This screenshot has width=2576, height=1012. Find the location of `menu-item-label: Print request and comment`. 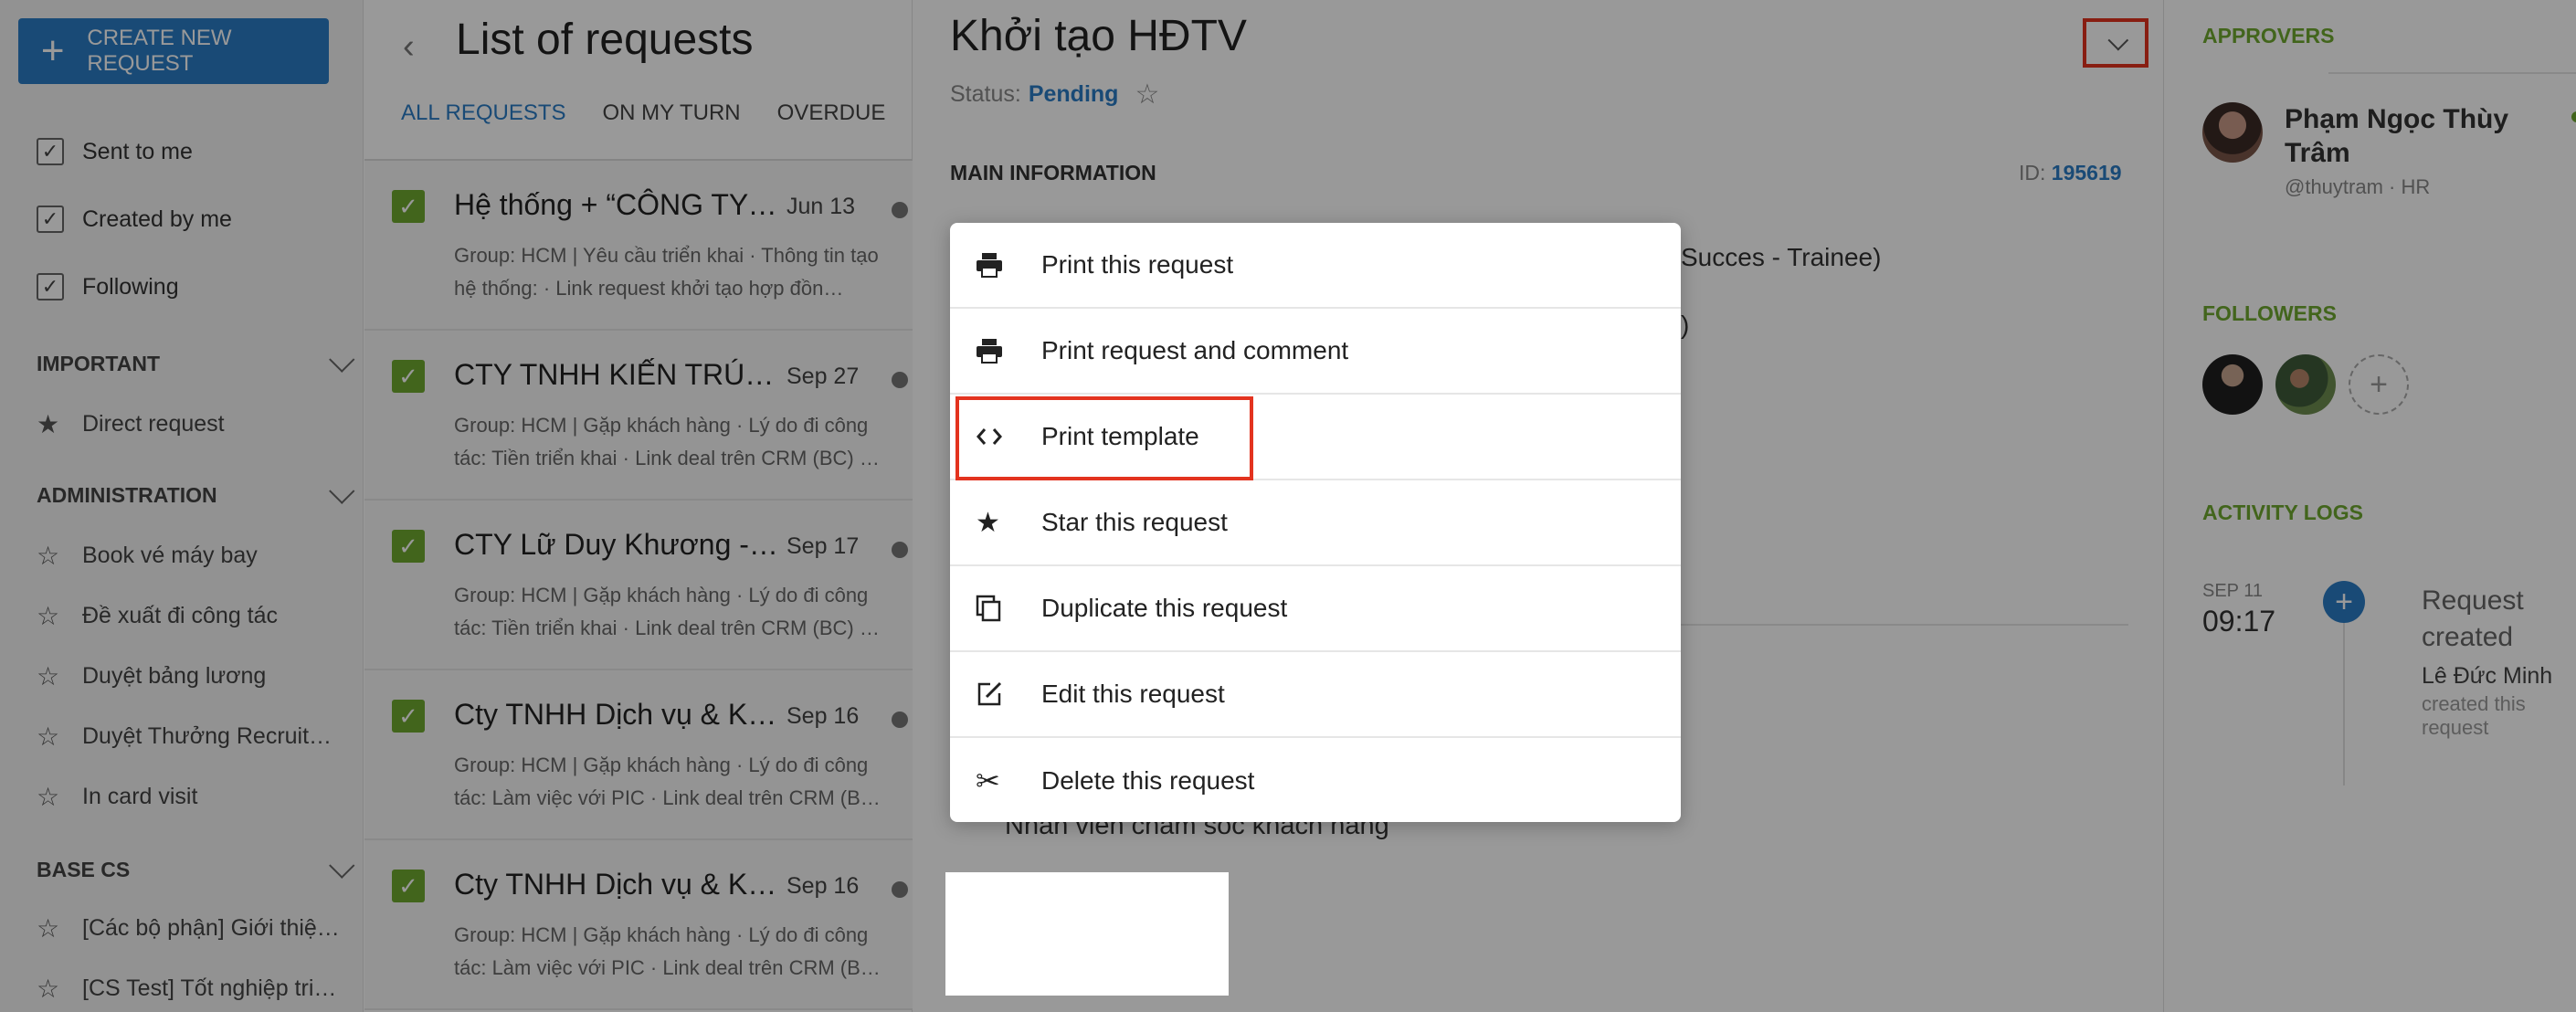

menu-item-label: Print request and comment is located at coordinates (1195, 350).